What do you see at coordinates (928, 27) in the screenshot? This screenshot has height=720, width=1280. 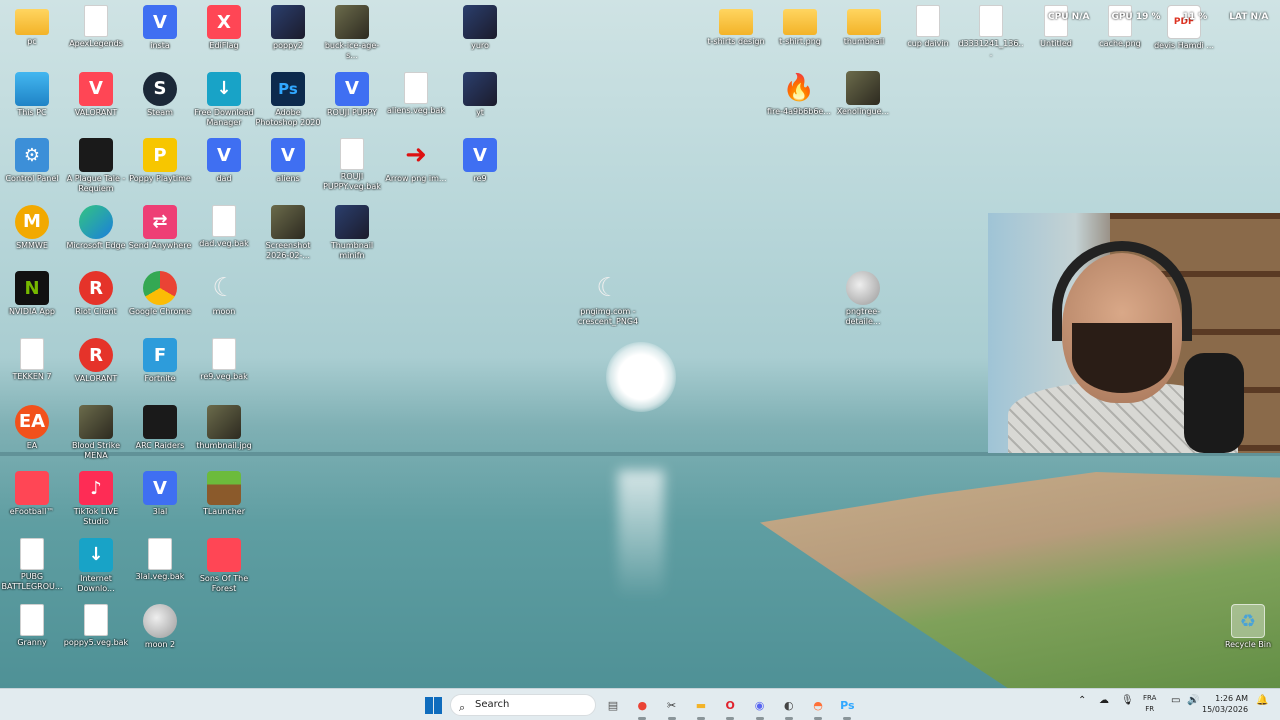 I see `desktop-icon: cup daivin` at bounding box center [928, 27].